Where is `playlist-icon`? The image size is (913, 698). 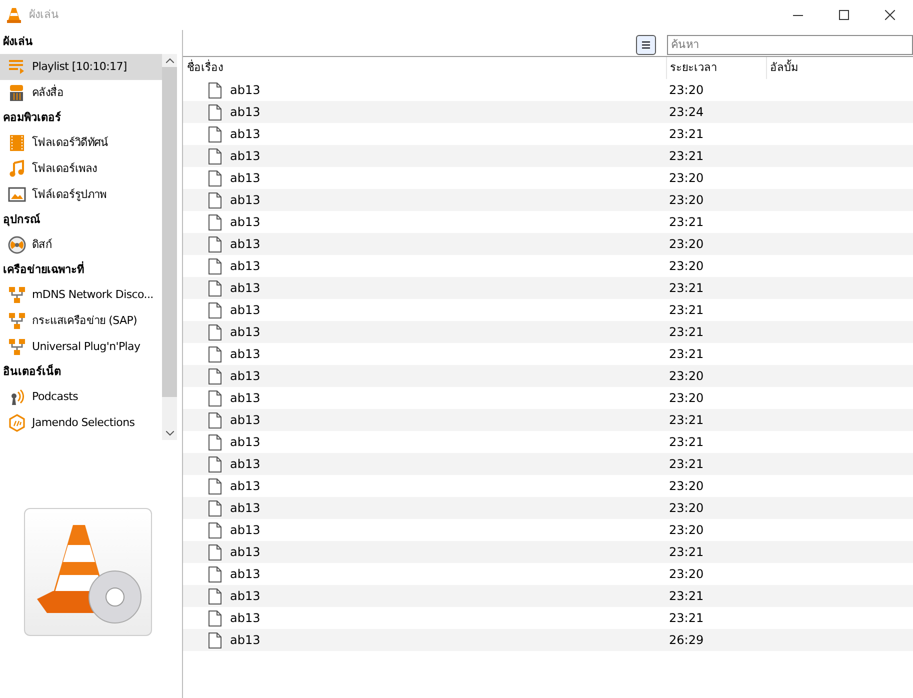 playlist-icon is located at coordinates (17, 67).